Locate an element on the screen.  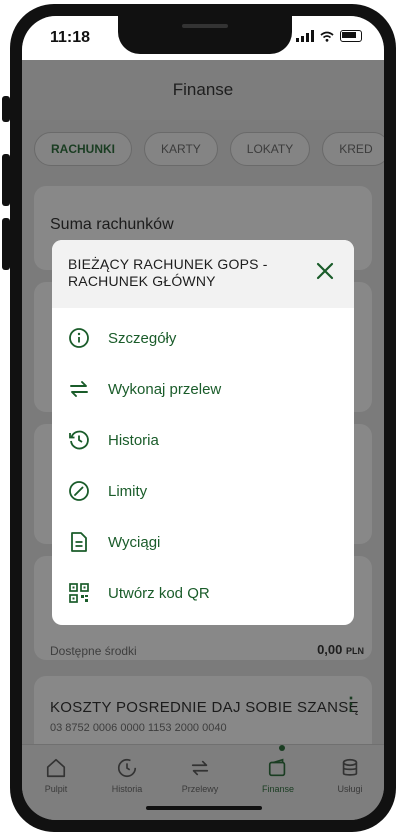
page-title: Finanse is located at coordinates (203, 90).